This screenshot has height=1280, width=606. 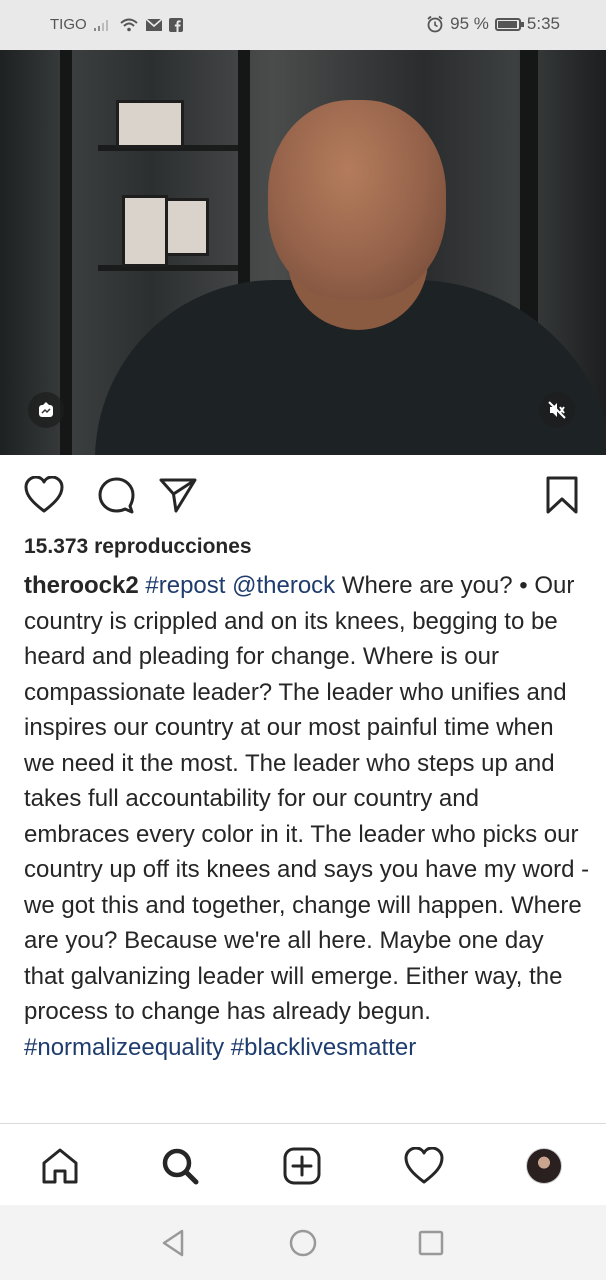 I want to click on status-bar: TIGO 95 % 5:35, so click(x=303, y=25).